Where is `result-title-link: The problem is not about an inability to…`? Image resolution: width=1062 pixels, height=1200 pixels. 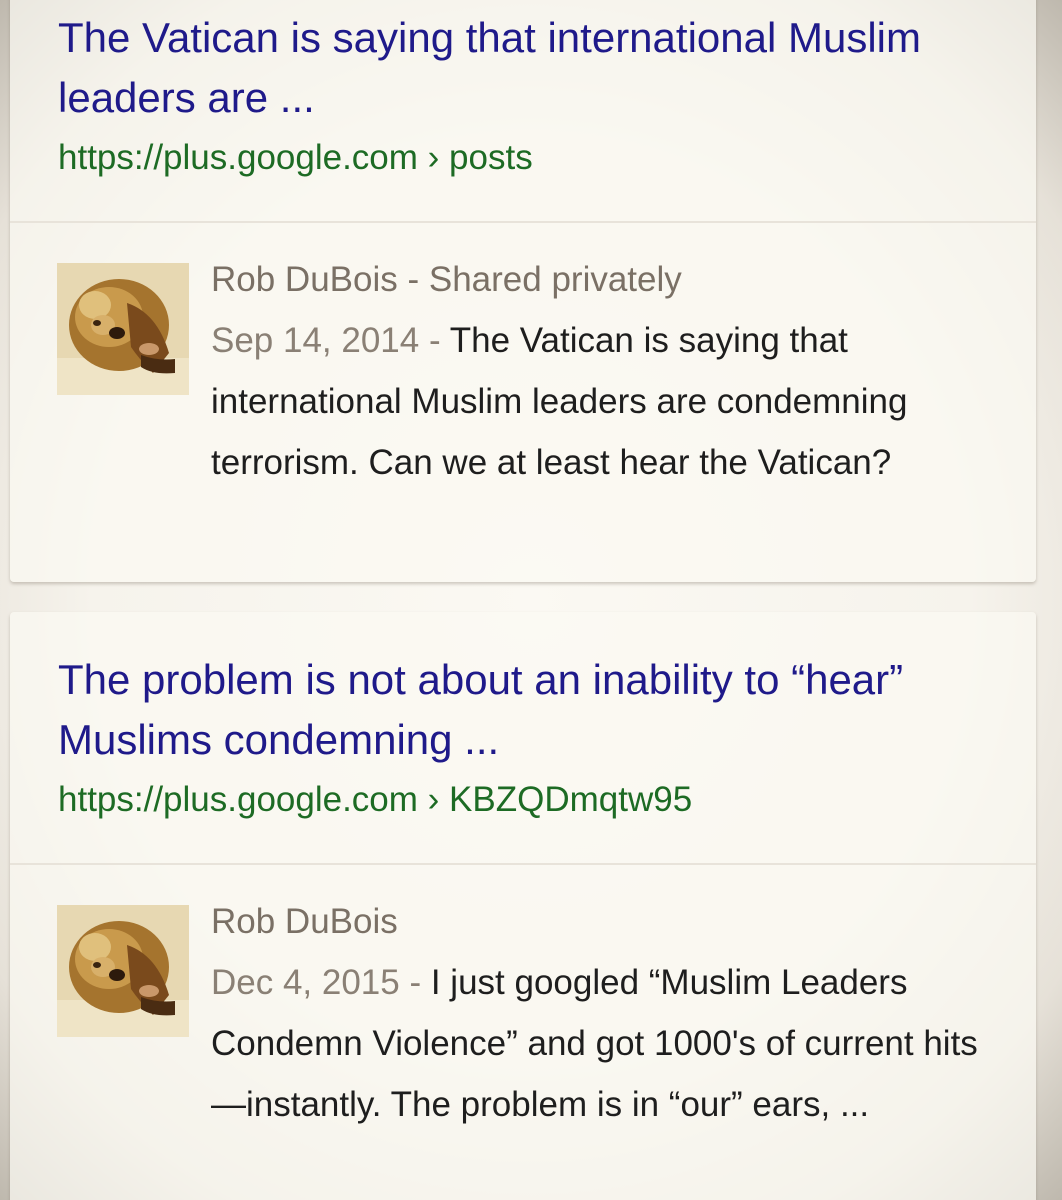 result-title-link: The problem is not about an inability to… is located at coordinates (508, 710).